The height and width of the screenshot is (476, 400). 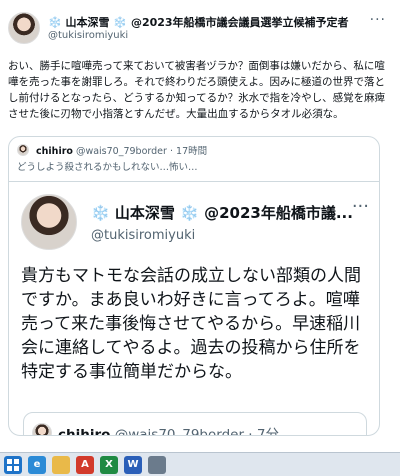 I want to click on pdf-icon: A, so click(x=85, y=464).